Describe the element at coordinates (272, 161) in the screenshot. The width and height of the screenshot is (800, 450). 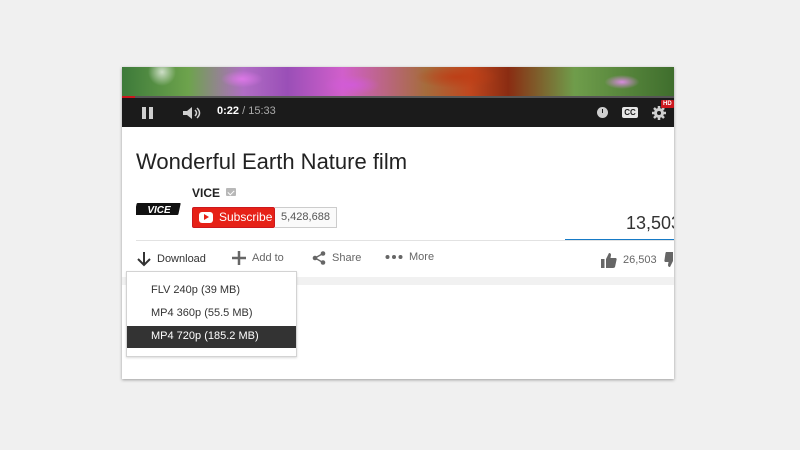
I see `video-title: Wonderful Earth Nature film` at that location.